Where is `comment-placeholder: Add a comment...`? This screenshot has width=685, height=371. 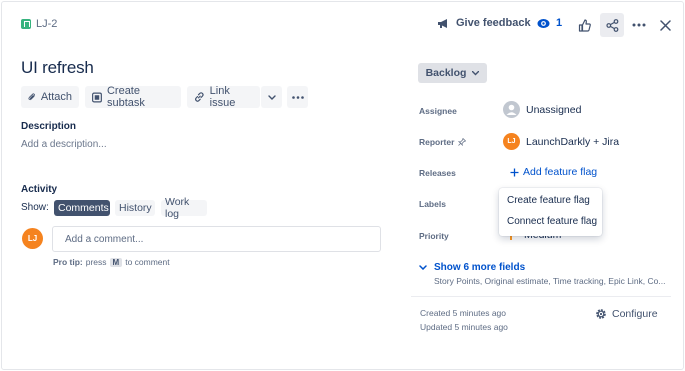
comment-placeholder: Add a comment... is located at coordinates (104, 239).